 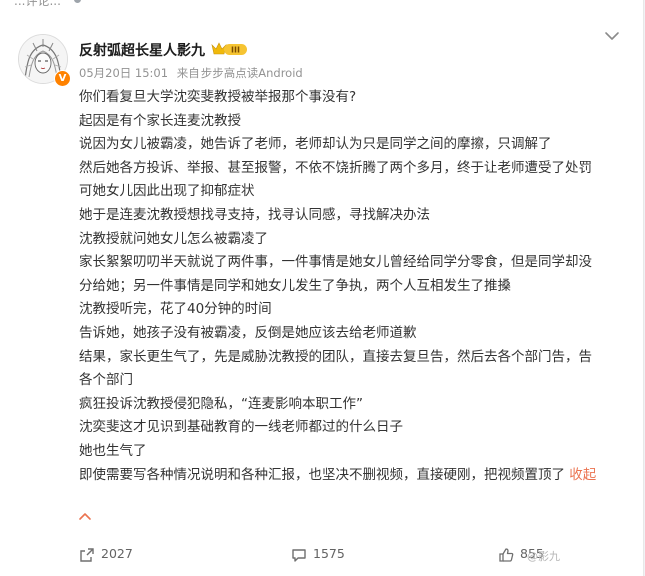 I want to click on content-line: 可她女儿因此出现了抑郁症状, so click(x=167, y=191).